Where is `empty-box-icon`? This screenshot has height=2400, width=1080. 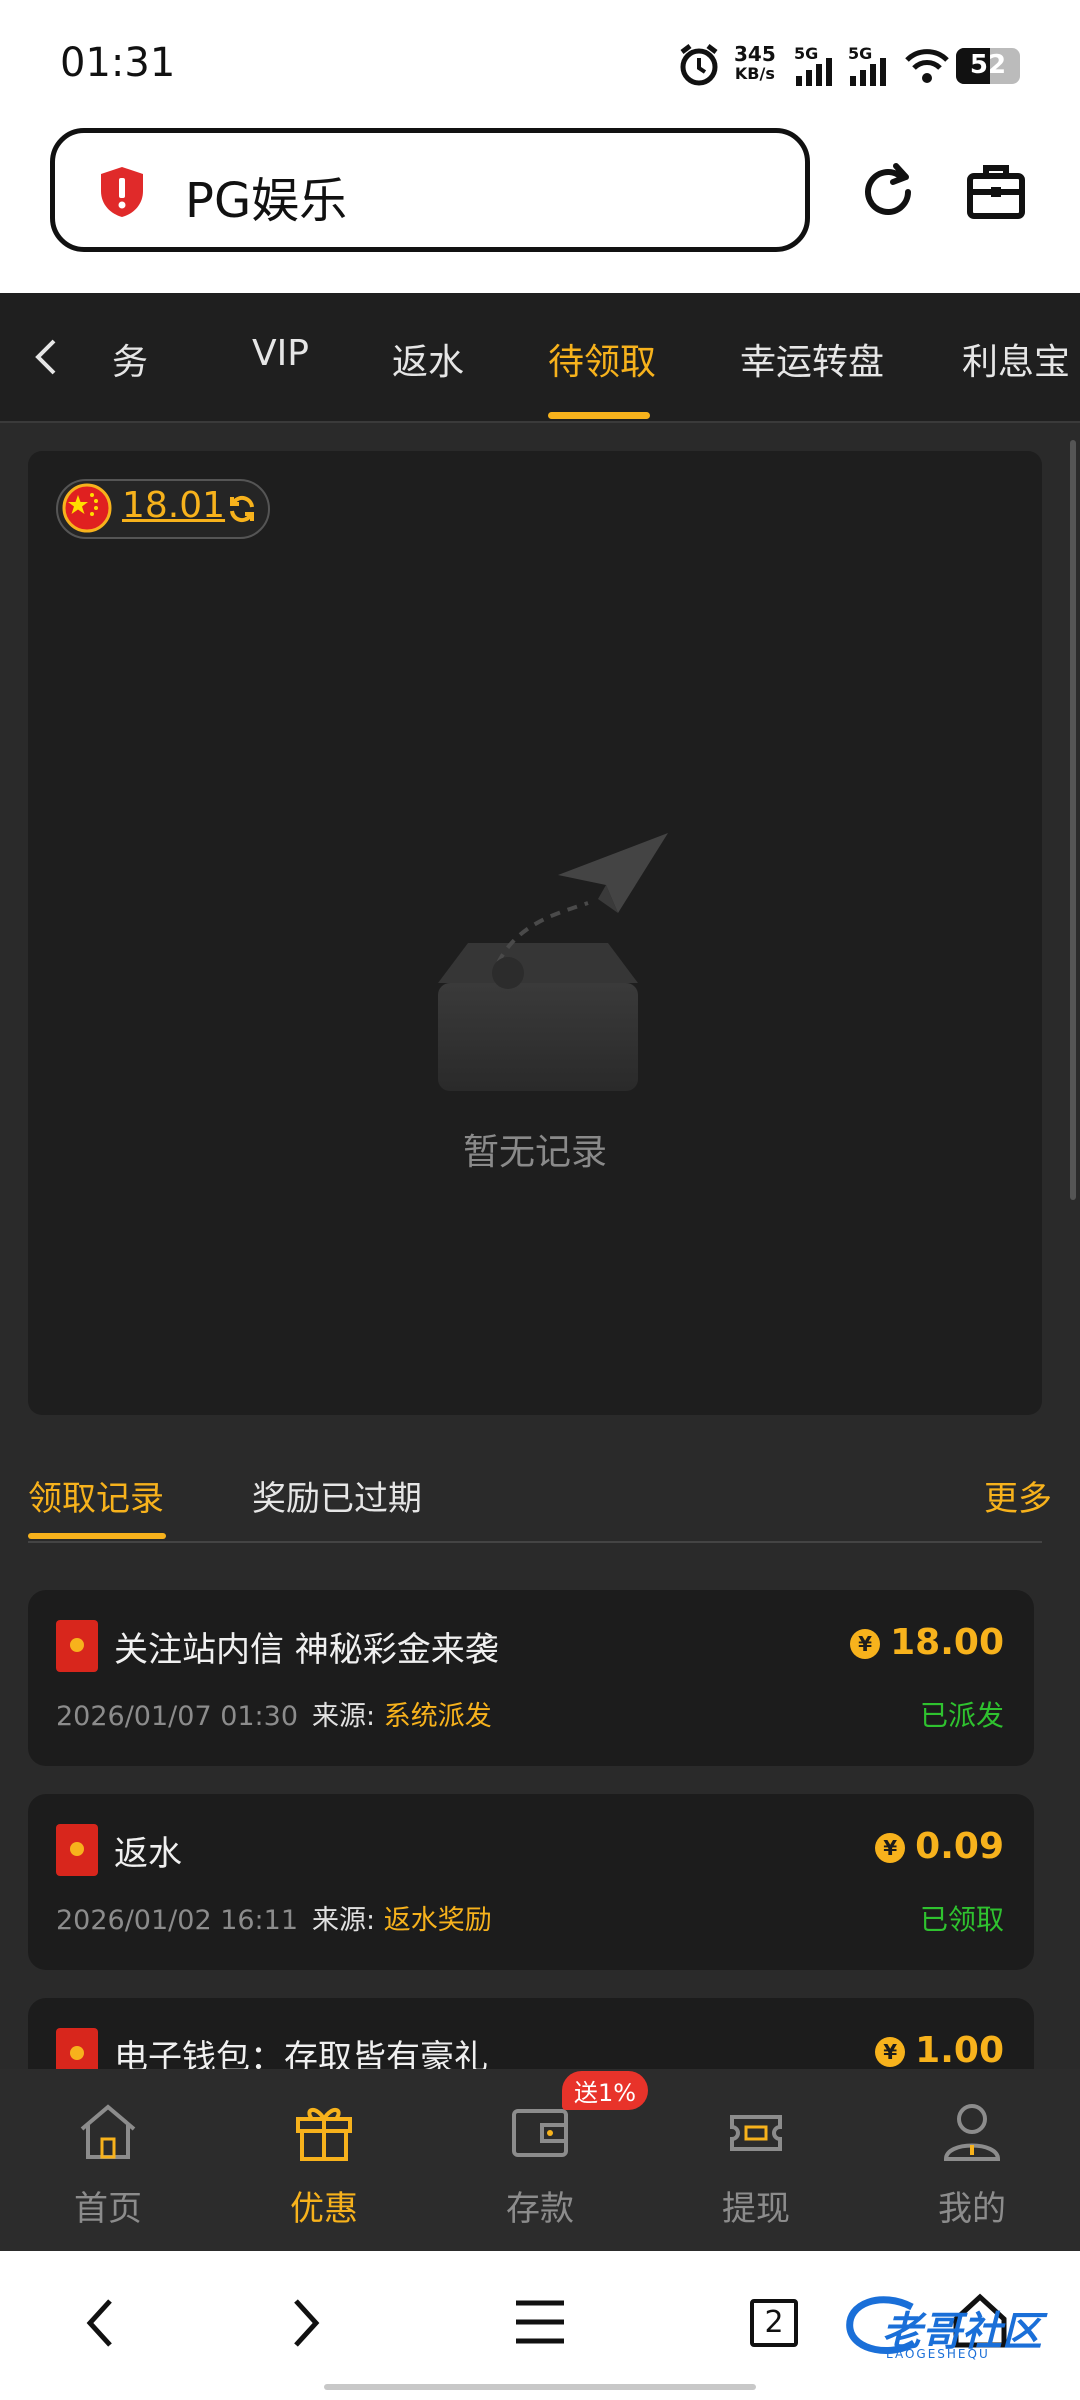
empty-box-icon is located at coordinates (553, 962).